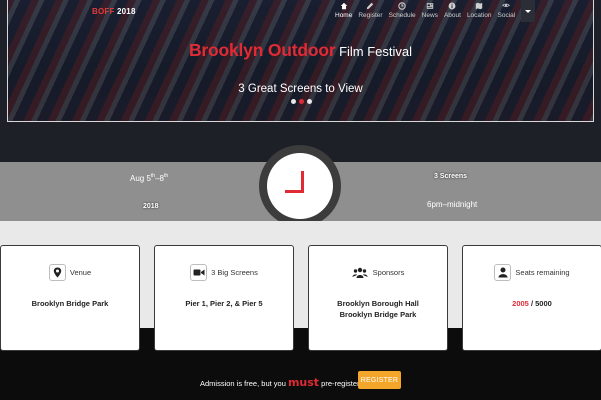 Image resolution: width=601 pixels, height=400 pixels. I want to click on caret-down-icon, so click(528, 11).